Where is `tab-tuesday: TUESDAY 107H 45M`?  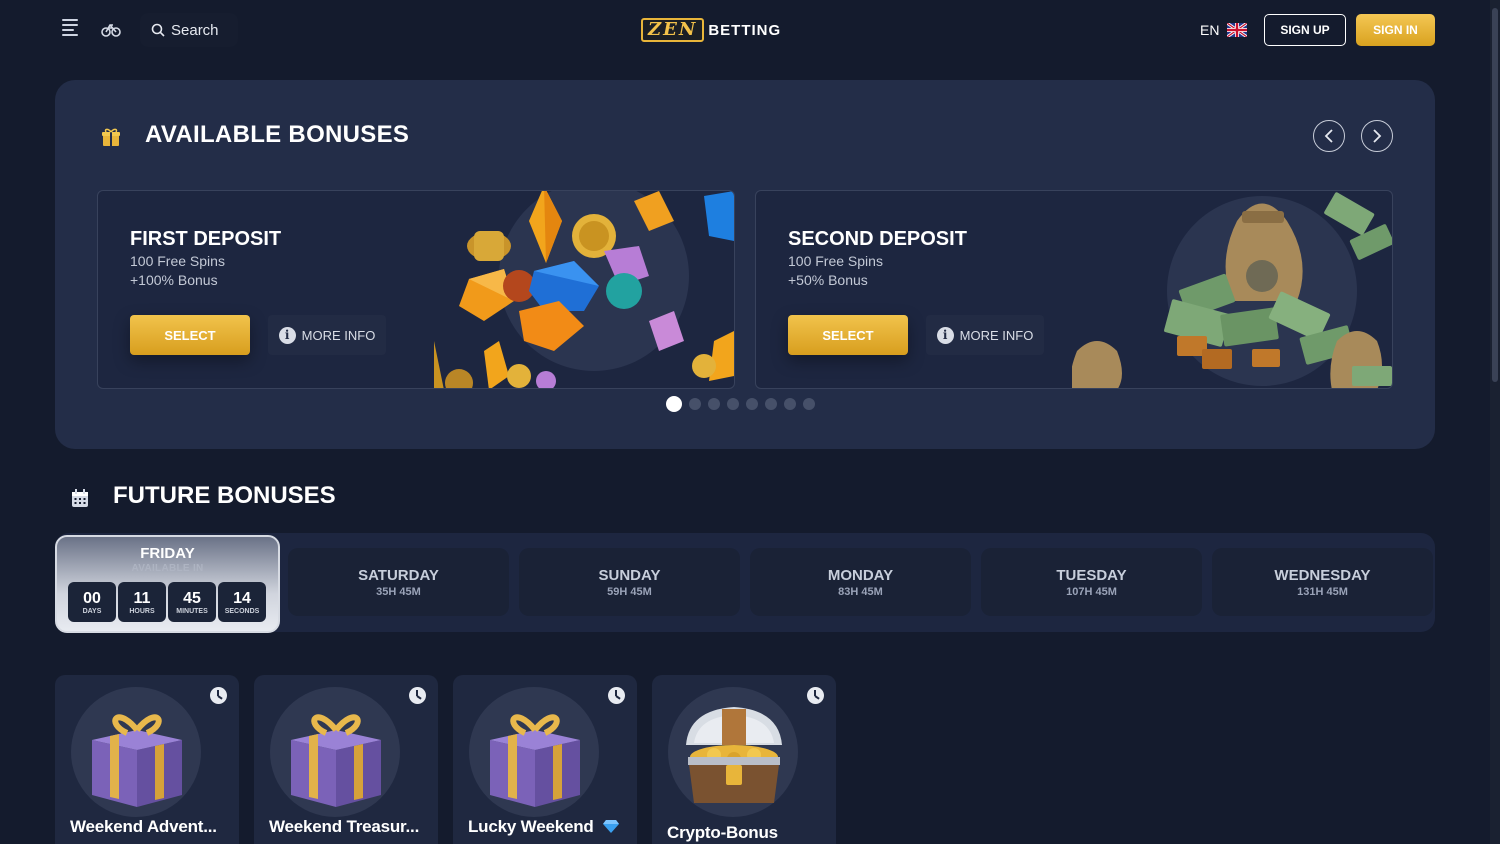 tab-tuesday: TUESDAY 107H 45M is located at coordinates (1091, 582).